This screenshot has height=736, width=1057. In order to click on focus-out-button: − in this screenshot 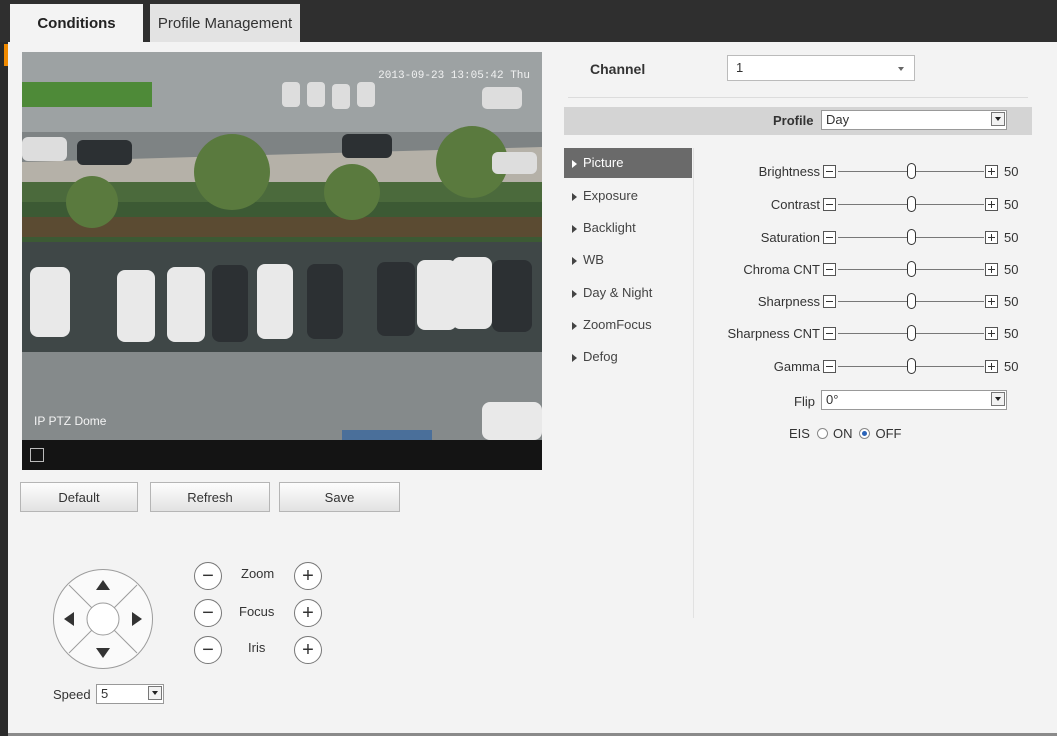, I will do `click(208, 613)`.